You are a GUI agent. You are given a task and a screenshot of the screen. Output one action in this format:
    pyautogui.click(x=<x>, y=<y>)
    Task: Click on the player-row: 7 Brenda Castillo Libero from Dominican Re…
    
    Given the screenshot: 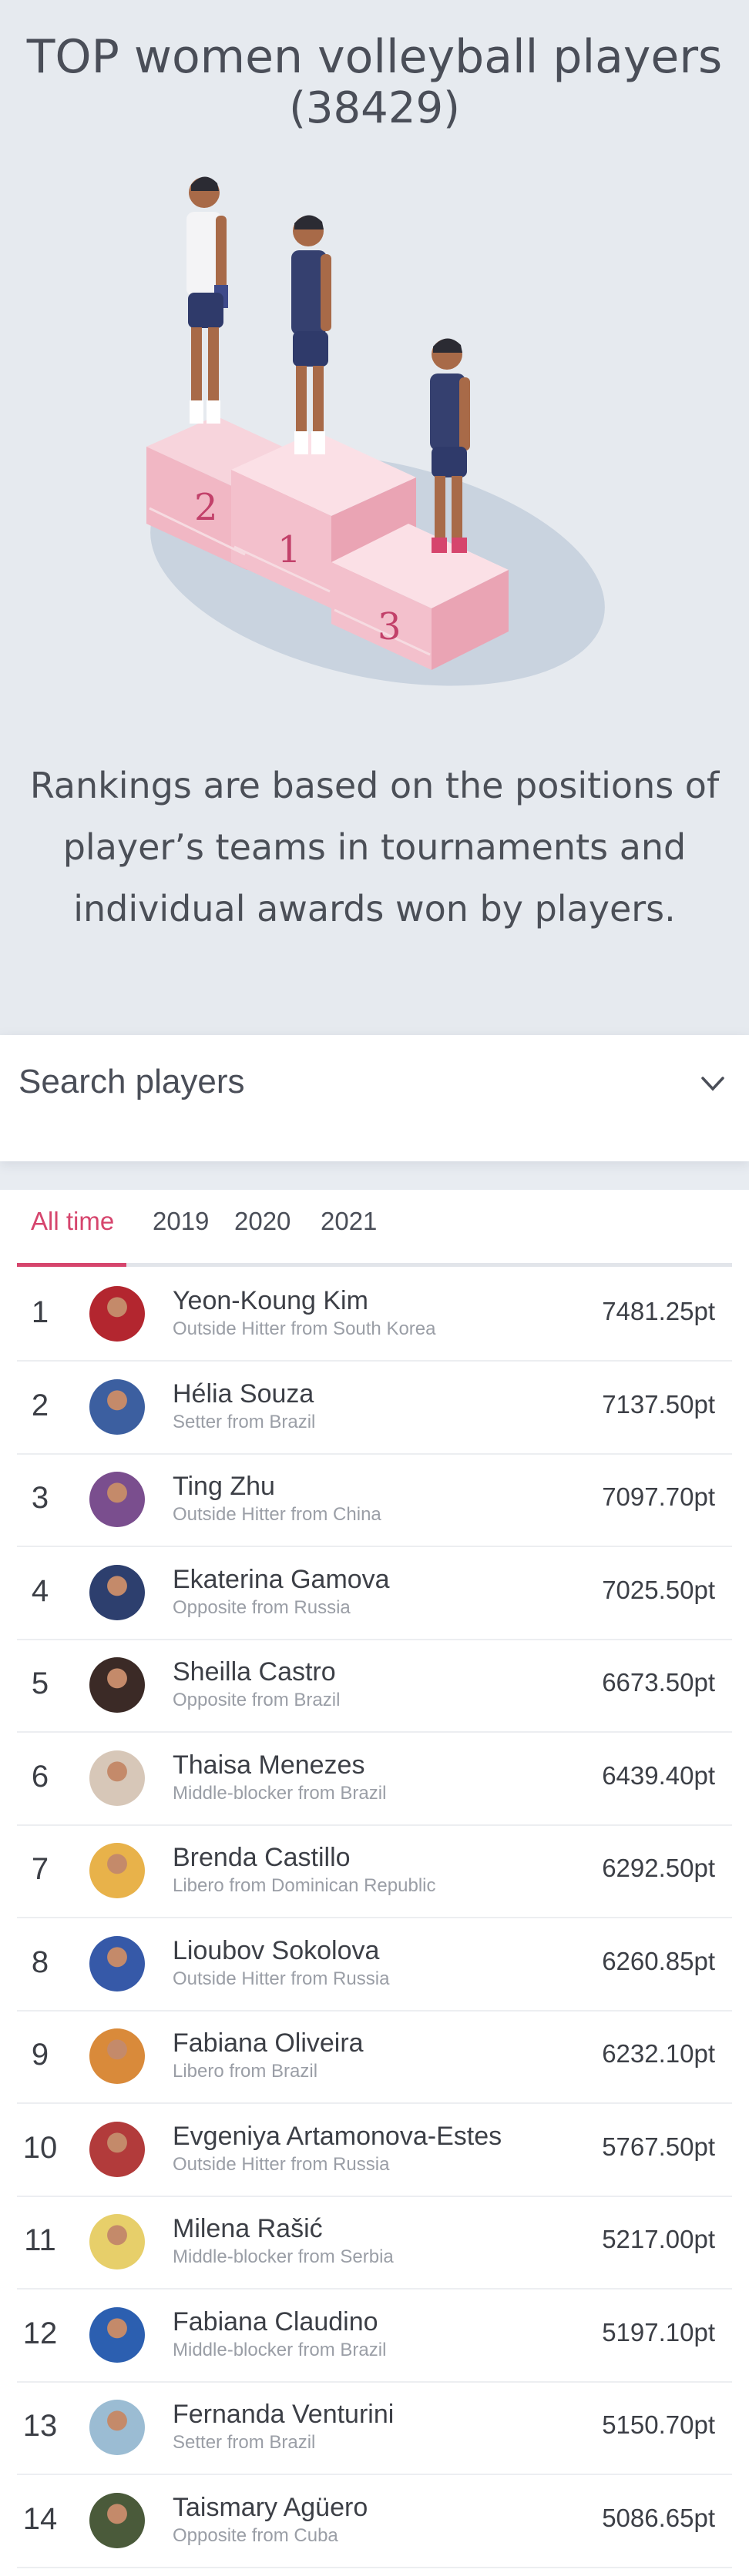 What is the action you would take?
    pyautogui.click(x=374, y=1871)
    